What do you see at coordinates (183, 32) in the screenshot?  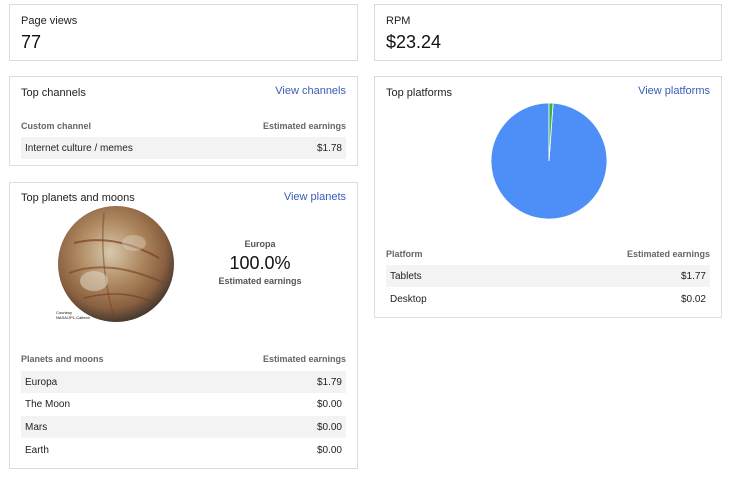 I see `page-views-card: Page views 77` at bounding box center [183, 32].